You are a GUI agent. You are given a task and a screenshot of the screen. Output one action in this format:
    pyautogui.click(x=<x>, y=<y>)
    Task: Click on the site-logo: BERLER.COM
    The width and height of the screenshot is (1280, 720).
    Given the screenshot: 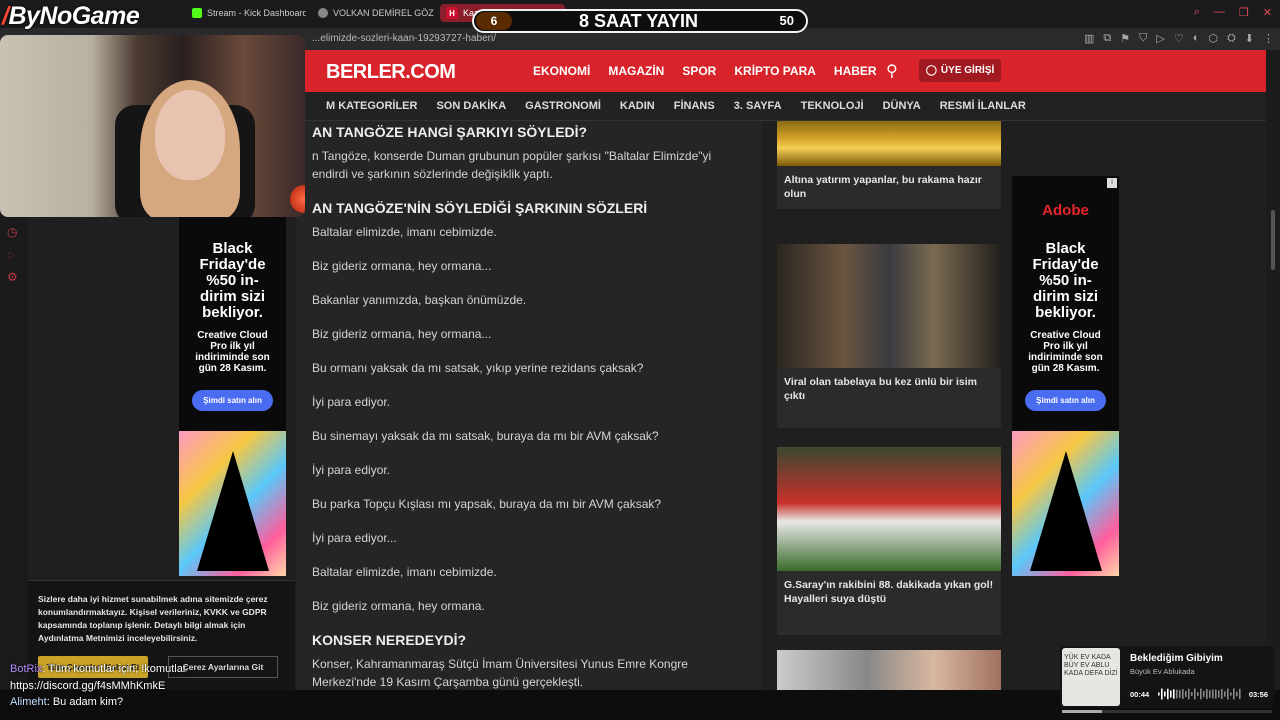 What is the action you would take?
    pyautogui.click(x=391, y=72)
    